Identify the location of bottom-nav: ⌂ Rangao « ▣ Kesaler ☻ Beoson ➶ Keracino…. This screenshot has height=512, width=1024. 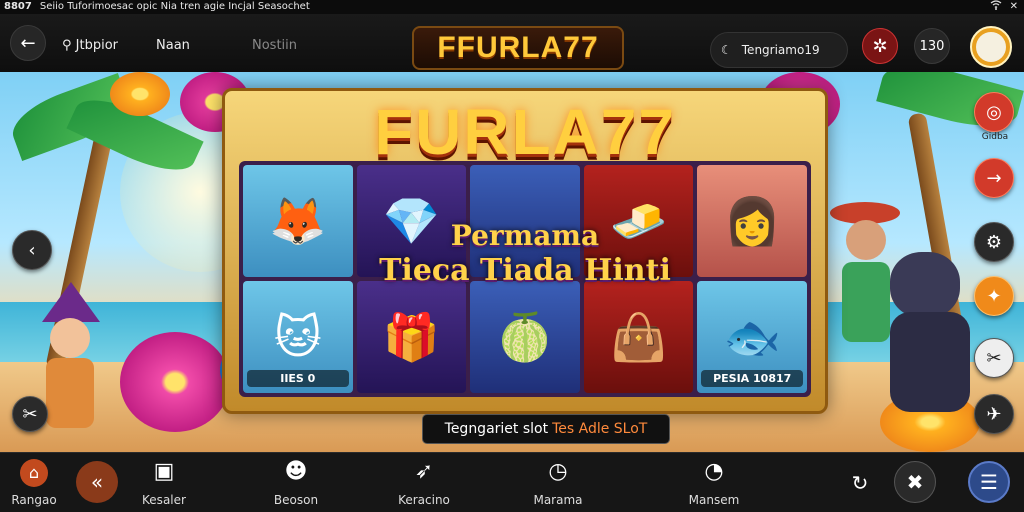
(512, 482).